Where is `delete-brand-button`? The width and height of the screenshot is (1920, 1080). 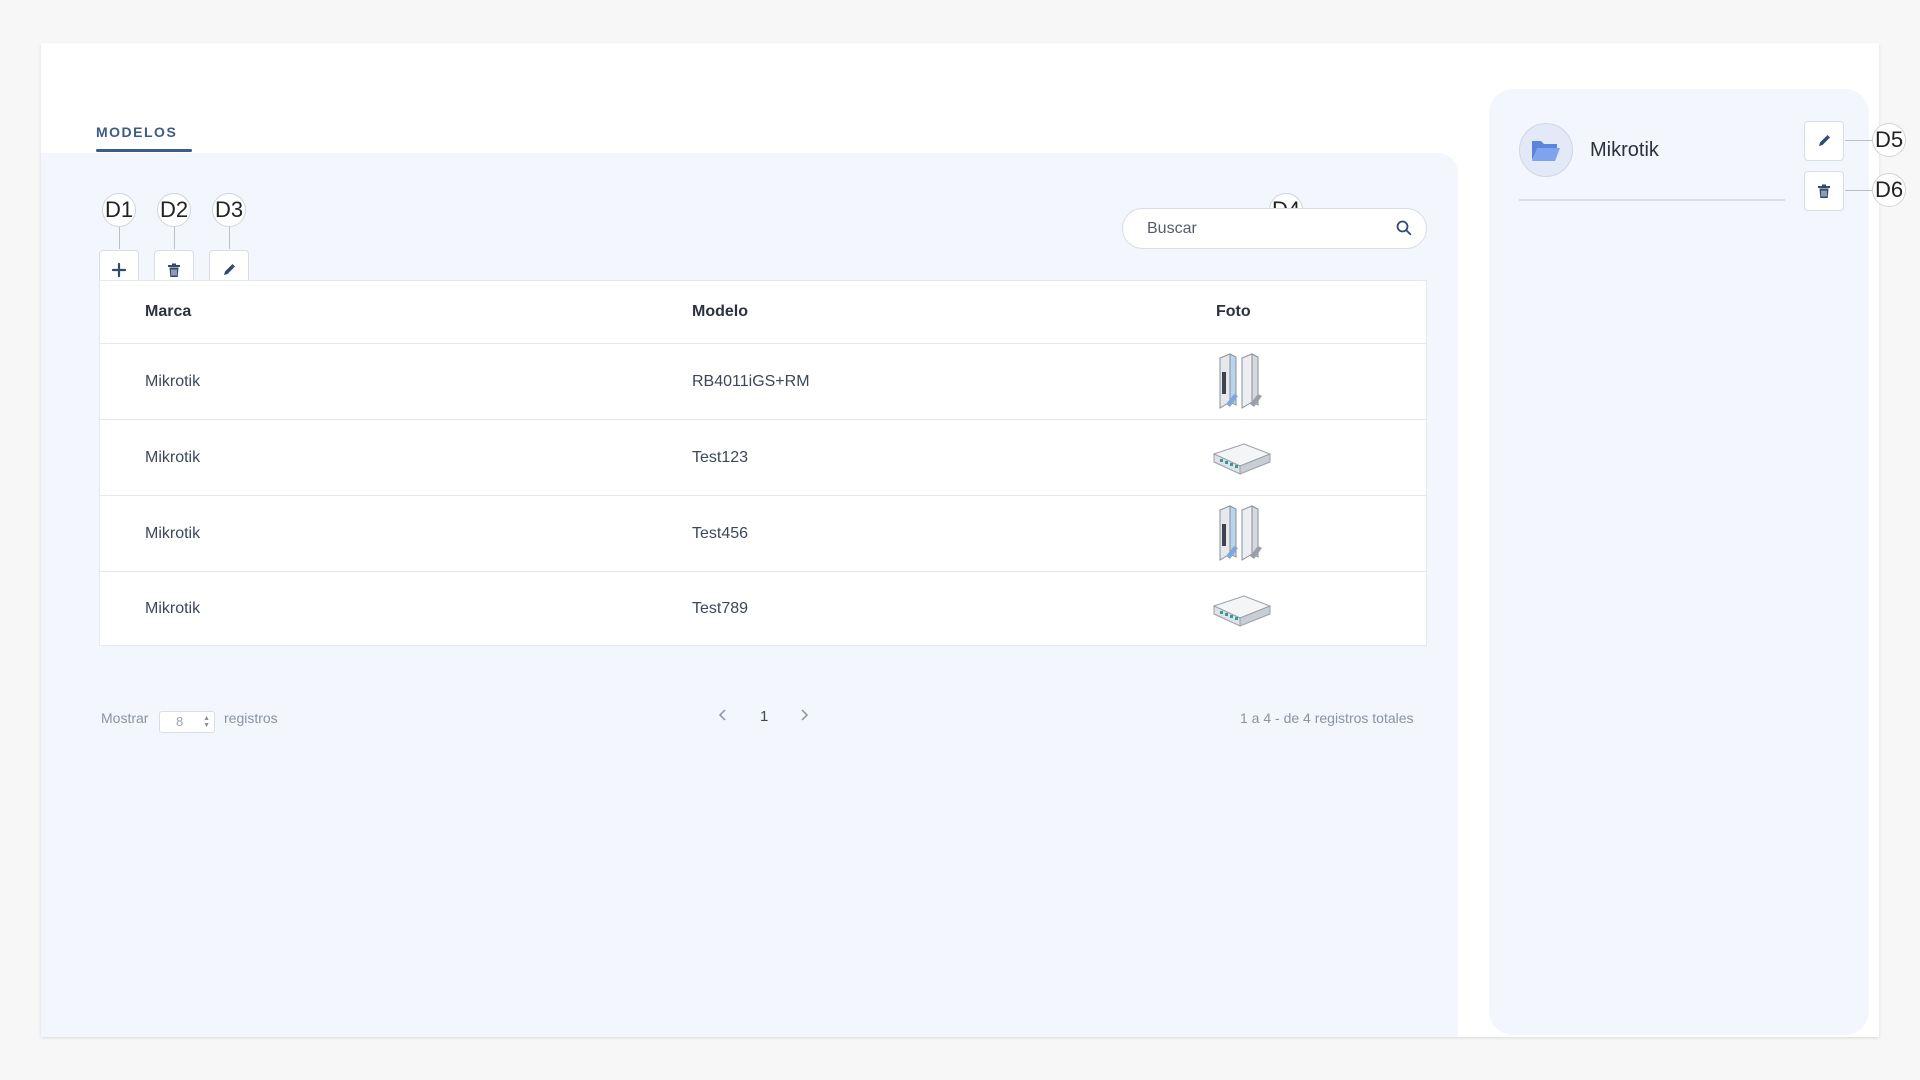 delete-brand-button is located at coordinates (1824, 191).